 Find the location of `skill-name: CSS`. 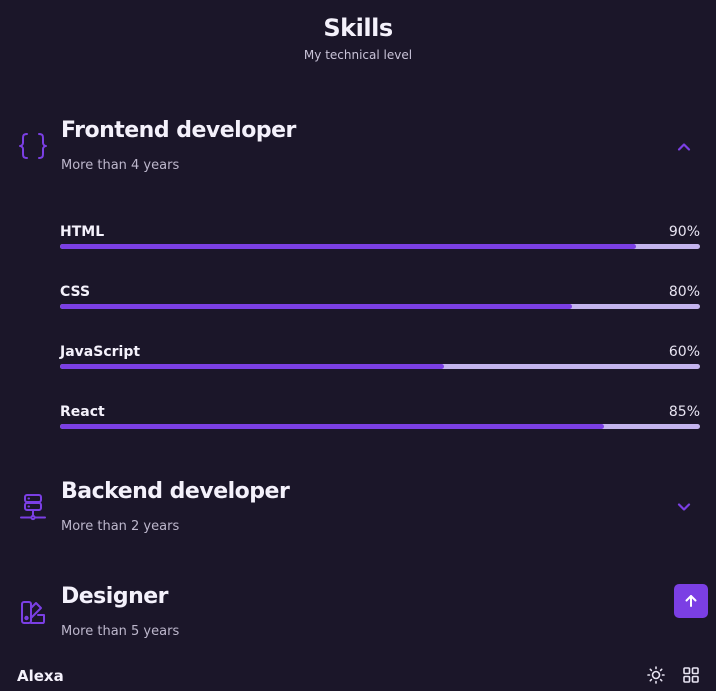

skill-name: CSS is located at coordinates (75, 292).